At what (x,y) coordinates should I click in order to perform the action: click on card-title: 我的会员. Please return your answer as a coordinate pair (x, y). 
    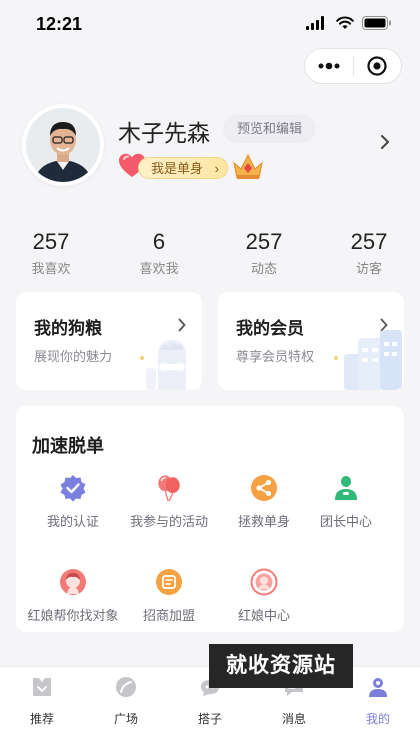
    Looking at the image, I should click on (270, 328).